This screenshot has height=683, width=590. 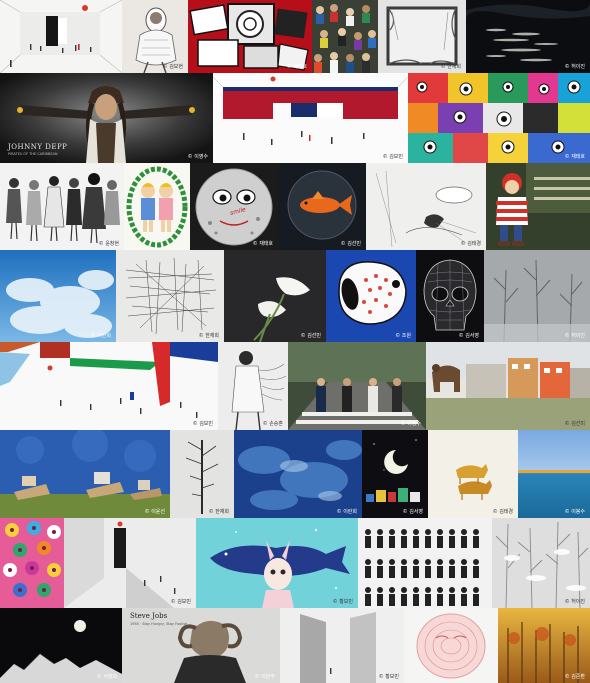 I want to click on artwork-tile-goldfish: © 김선민, so click(x=322, y=206).